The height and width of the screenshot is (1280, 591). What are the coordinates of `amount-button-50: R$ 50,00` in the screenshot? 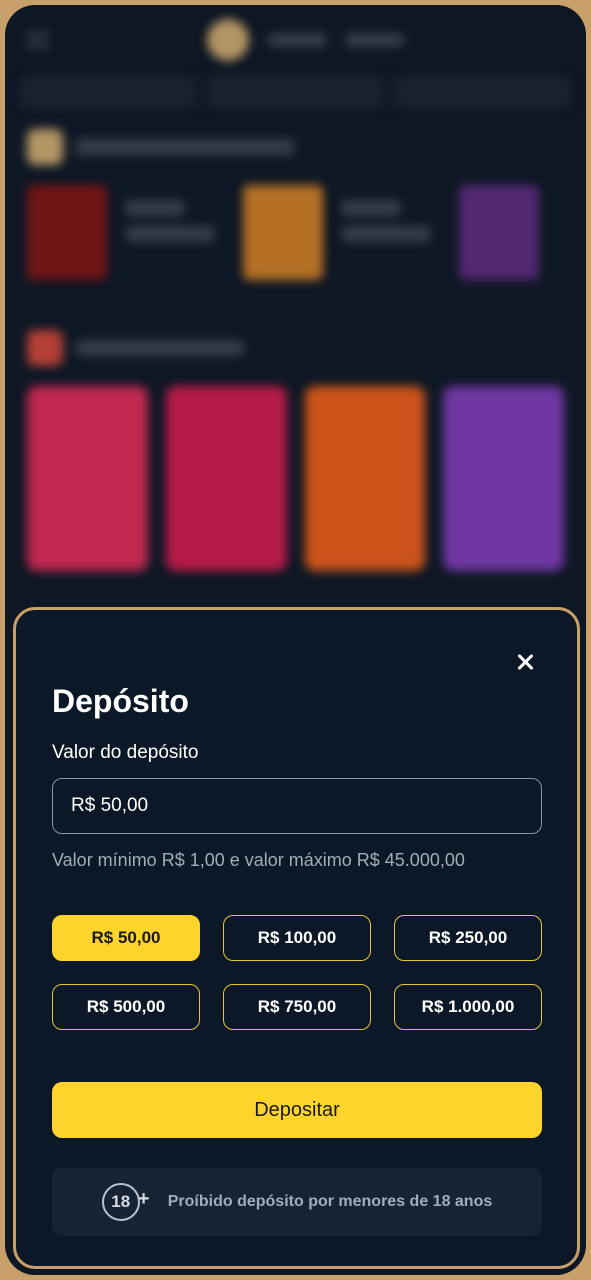 It's located at (126, 938).